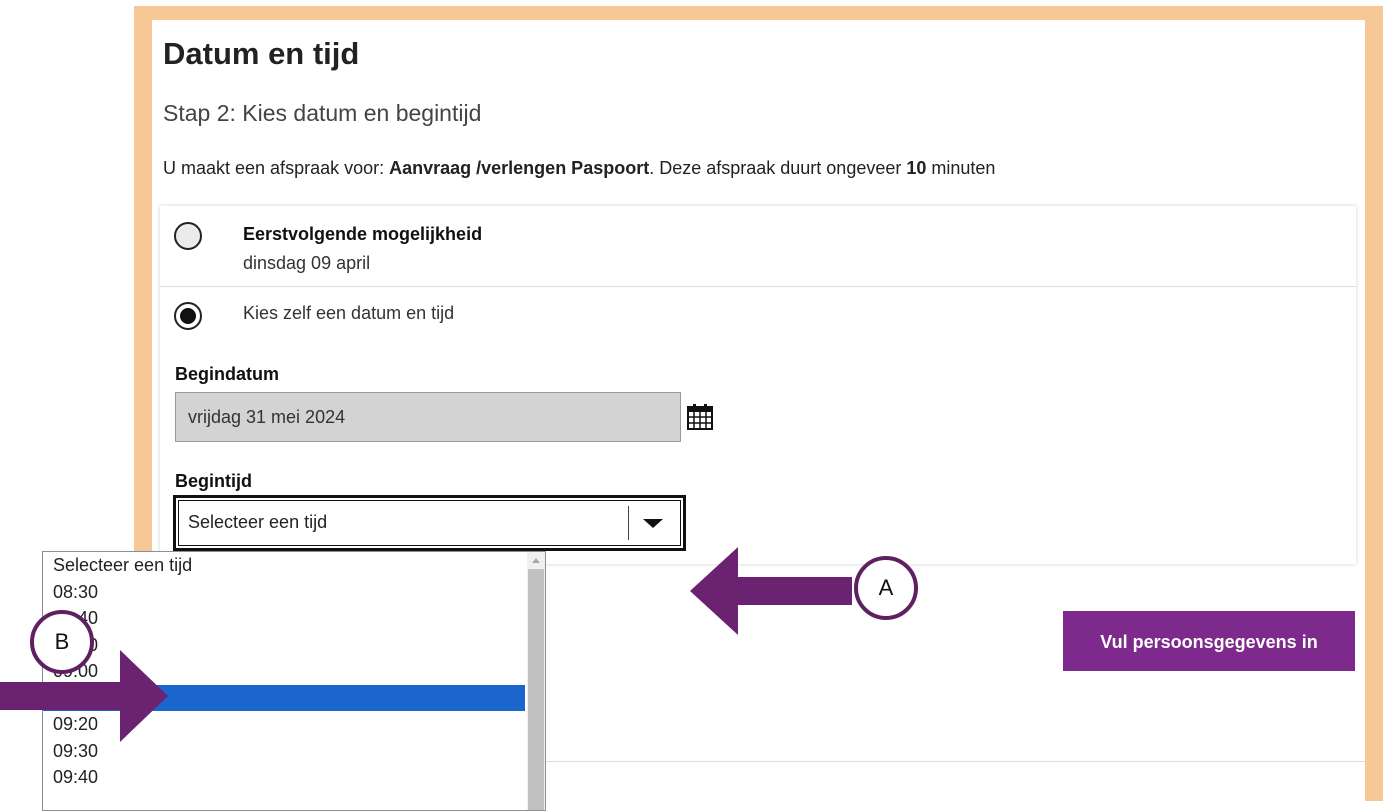 The height and width of the screenshot is (811, 1384). What do you see at coordinates (429, 523) in the screenshot?
I see `begintijd-select: Selecteer een tijd` at bounding box center [429, 523].